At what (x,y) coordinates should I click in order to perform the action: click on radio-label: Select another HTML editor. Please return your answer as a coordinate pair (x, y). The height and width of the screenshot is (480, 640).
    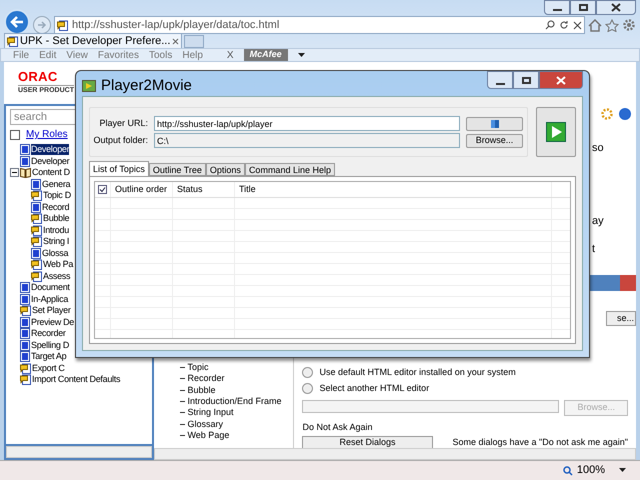
    Looking at the image, I should click on (374, 388).